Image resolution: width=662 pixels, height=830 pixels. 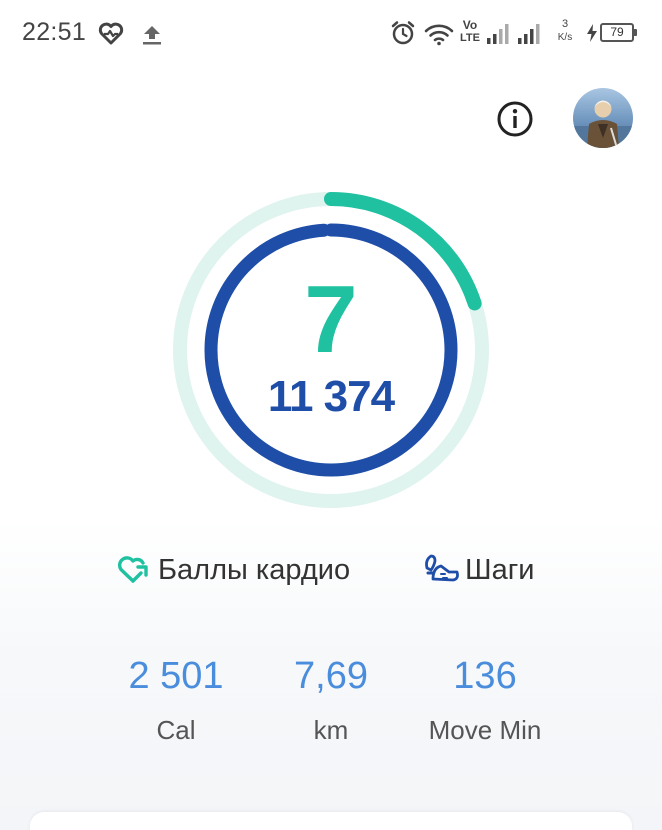 What do you see at coordinates (176, 730) in the screenshot?
I see `stat-calories-unit: Cal` at bounding box center [176, 730].